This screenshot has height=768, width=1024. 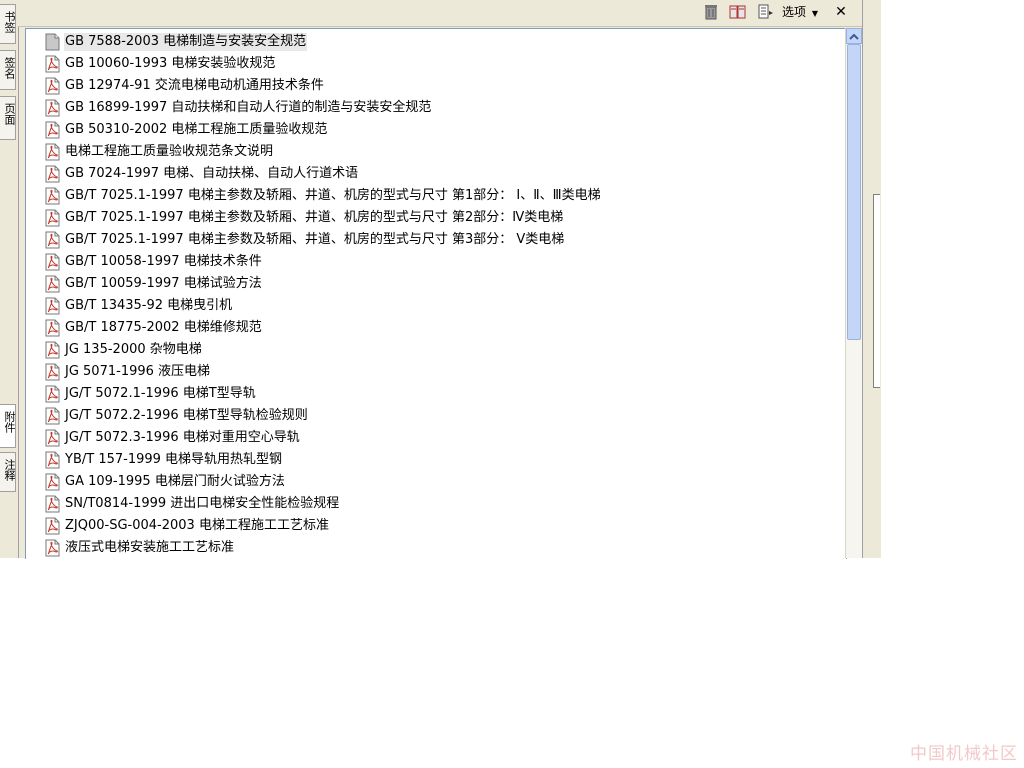 I want to click on tab-bookmarks: 书签, so click(x=8, y=24).